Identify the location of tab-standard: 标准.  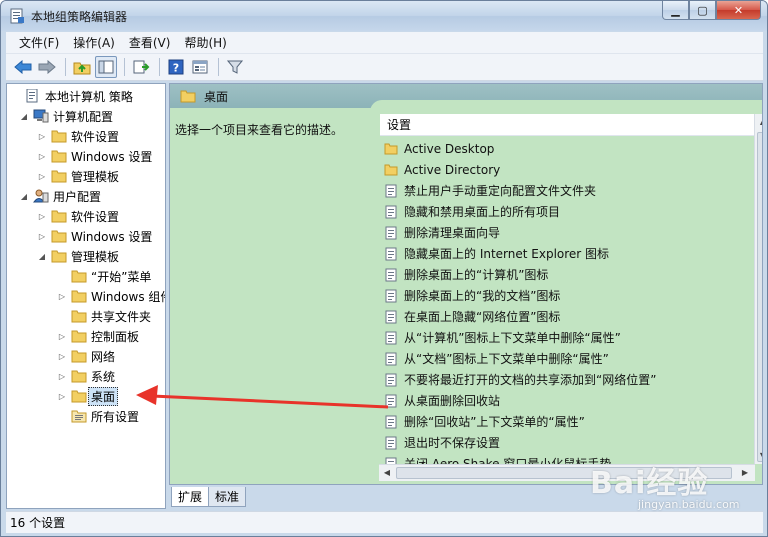
(227, 497).